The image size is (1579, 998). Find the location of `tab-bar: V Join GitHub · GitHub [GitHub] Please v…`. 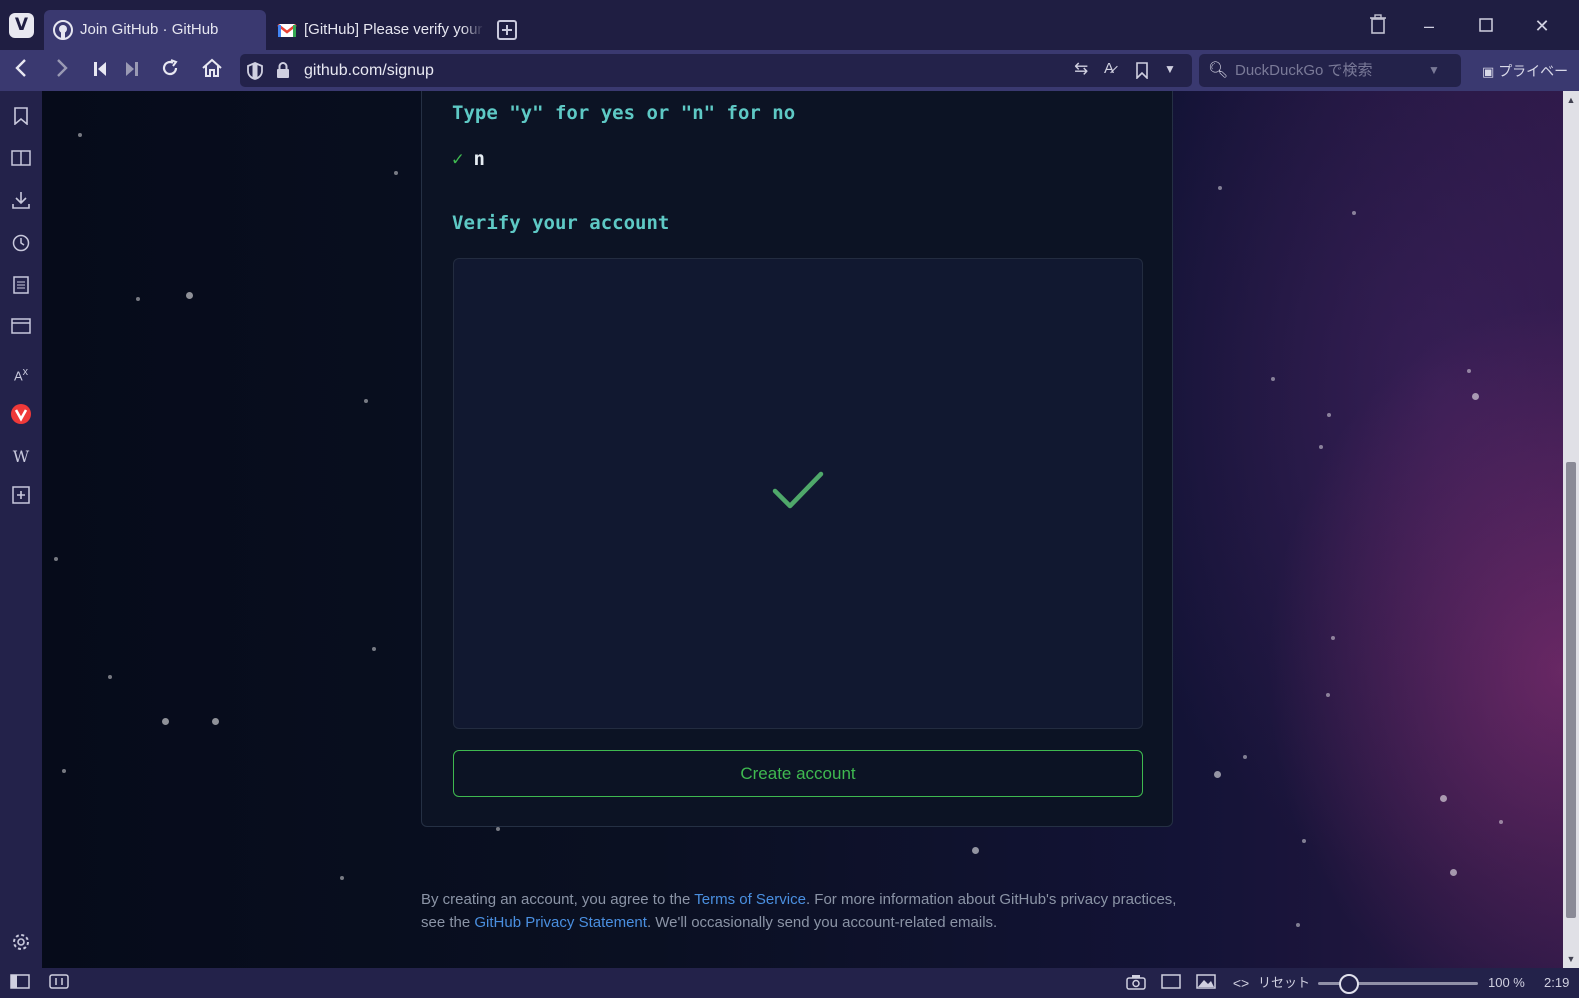

tab-bar: V Join GitHub · GitHub [GitHub] Please v… is located at coordinates (789, 25).